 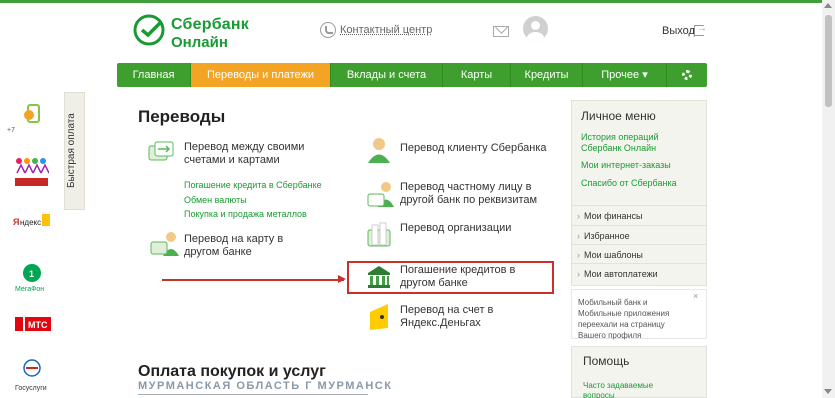 I want to click on page-title: Переводы, so click(x=182, y=116).